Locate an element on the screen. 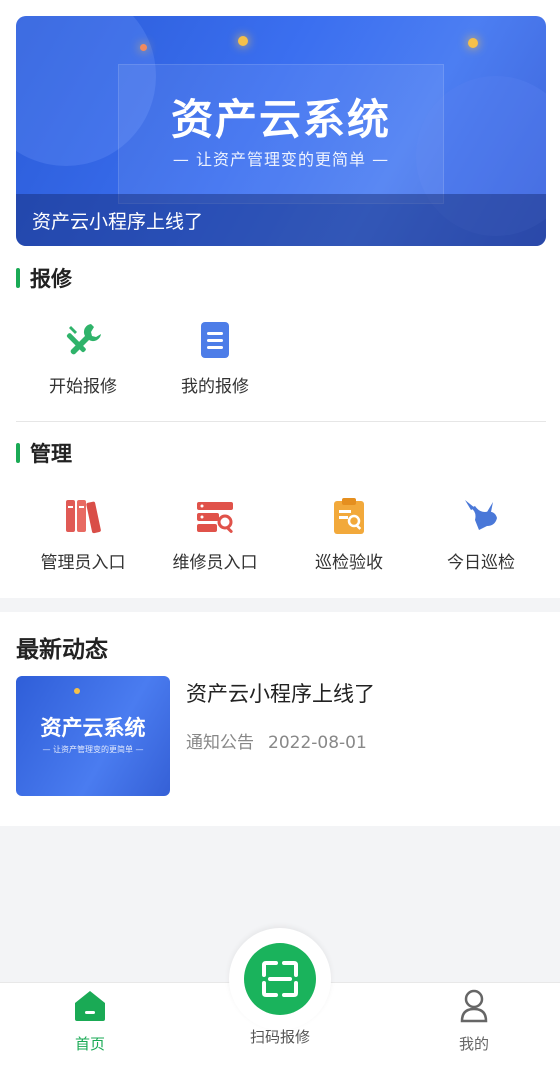 The width and height of the screenshot is (560, 1072). news-item-meta: 通知公告 2022-08-01 is located at coordinates (276, 740).